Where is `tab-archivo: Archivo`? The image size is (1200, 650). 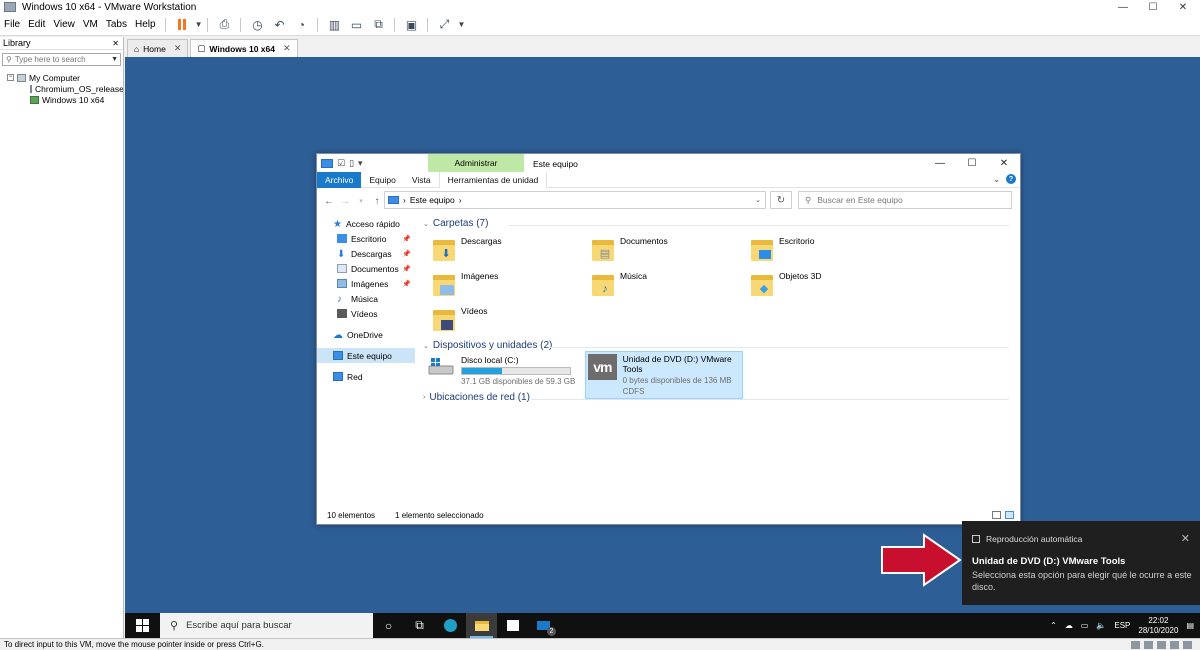 tab-archivo: Archivo is located at coordinates (339, 179).